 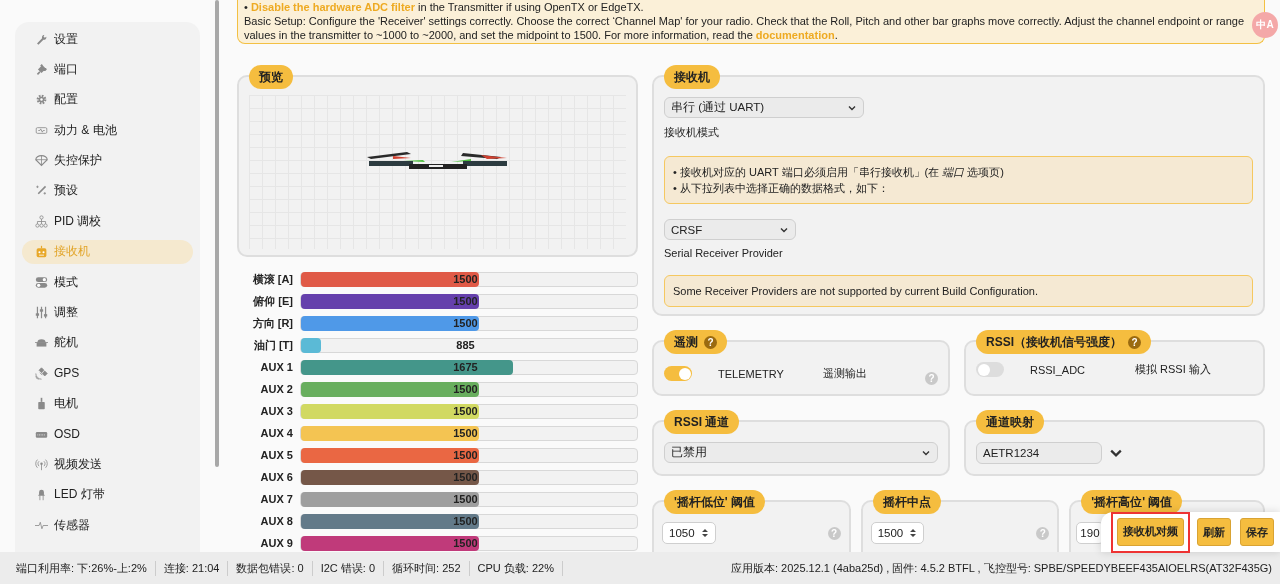 I want to click on channel-label: AUX 6, so click(x=276, y=477).